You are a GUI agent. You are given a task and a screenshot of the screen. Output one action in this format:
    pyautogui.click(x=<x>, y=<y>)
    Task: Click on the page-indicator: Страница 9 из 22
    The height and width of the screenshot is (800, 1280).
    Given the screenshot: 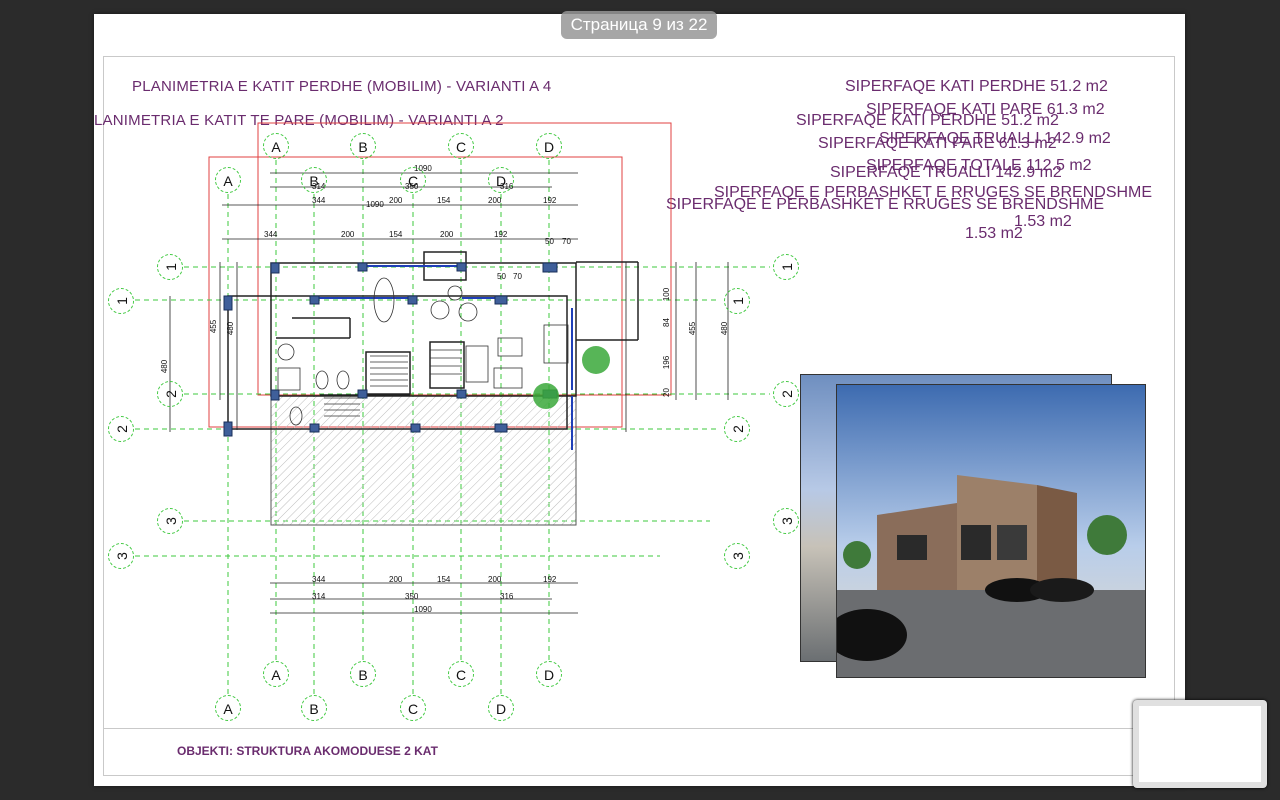 What is the action you would take?
    pyautogui.click(x=639, y=25)
    